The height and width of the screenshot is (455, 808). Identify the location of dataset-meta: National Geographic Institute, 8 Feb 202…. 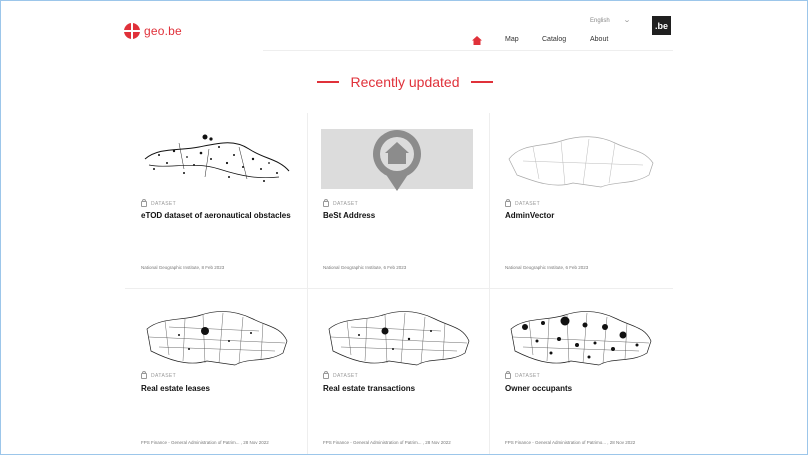
(183, 267).